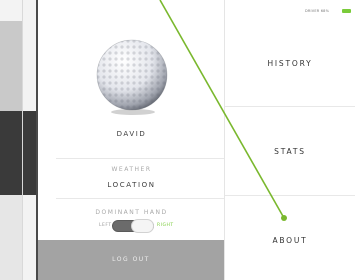 The height and width of the screenshot is (280, 355). Describe the element at coordinates (317, 11) in the screenshot. I see `battery-status-text: DRIVER 68%` at that location.